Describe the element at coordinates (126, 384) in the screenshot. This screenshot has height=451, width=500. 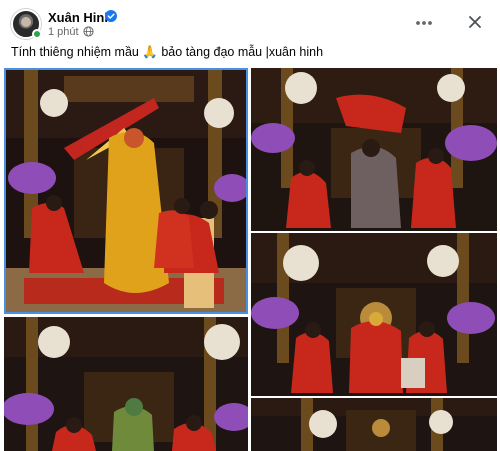
I see `photo-4-purple-orchids` at that location.